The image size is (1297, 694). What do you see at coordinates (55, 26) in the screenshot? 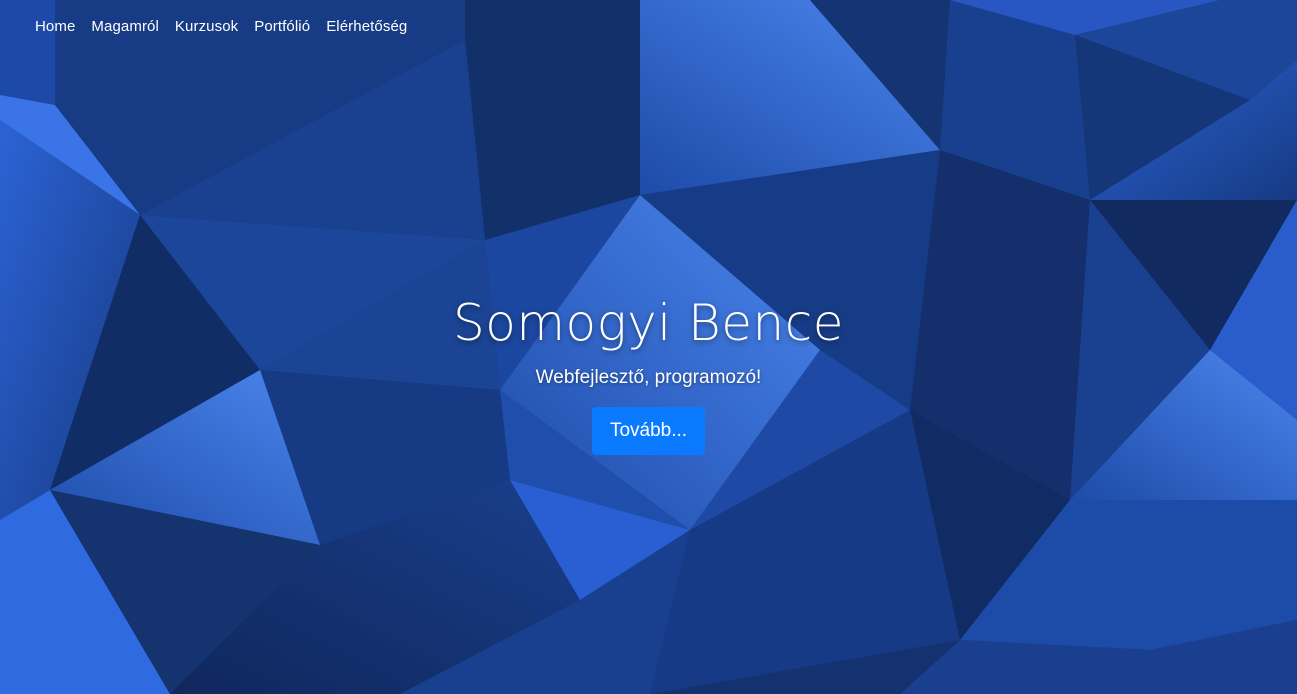
I see `nav-link-home: Home` at bounding box center [55, 26].